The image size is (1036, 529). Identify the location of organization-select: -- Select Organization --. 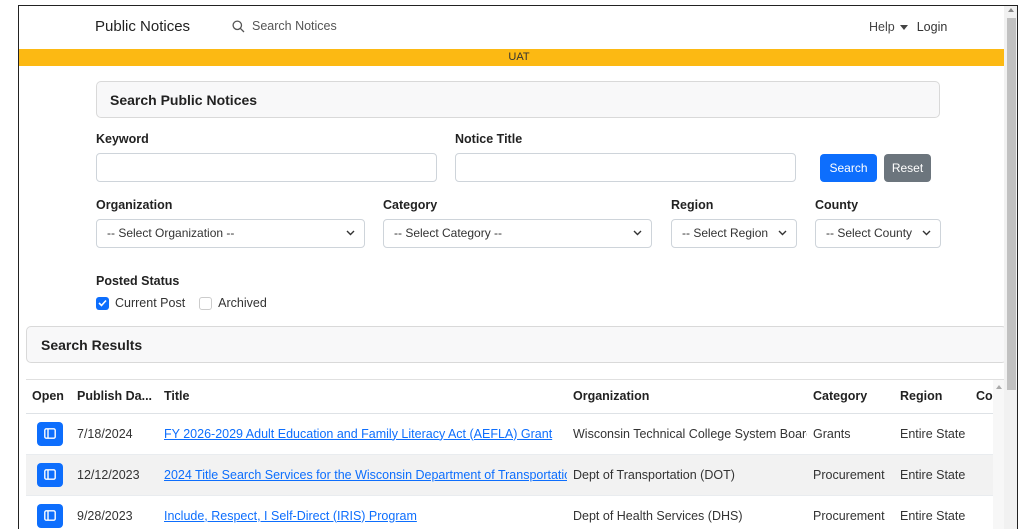
(230, 233).